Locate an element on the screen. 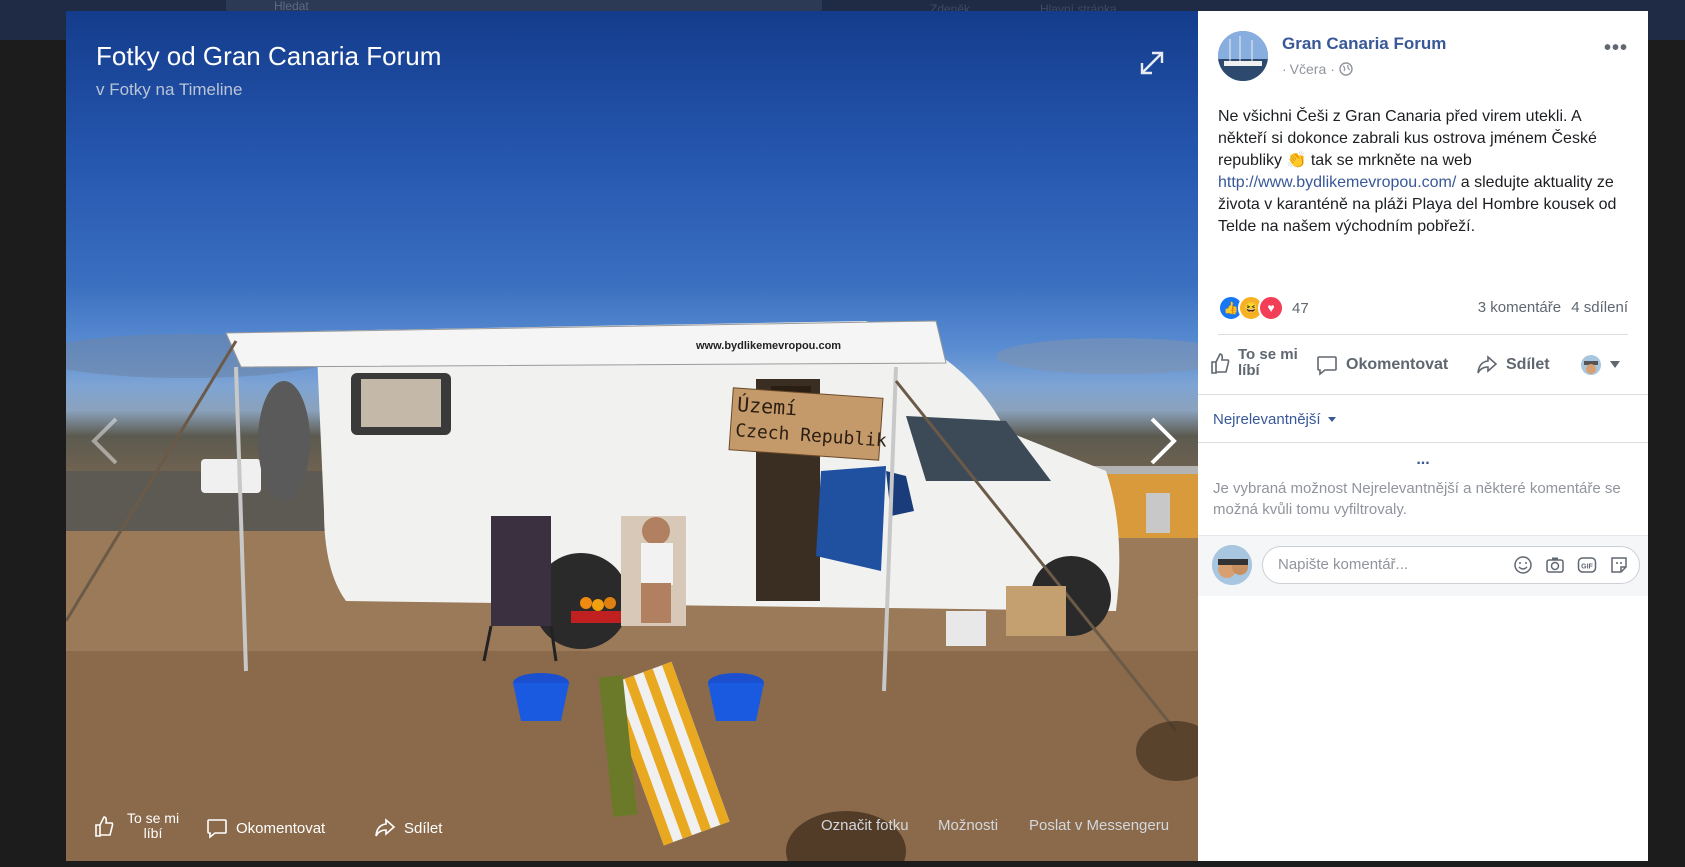  profile-avatar-icon is located at coordinates (1591, 365).